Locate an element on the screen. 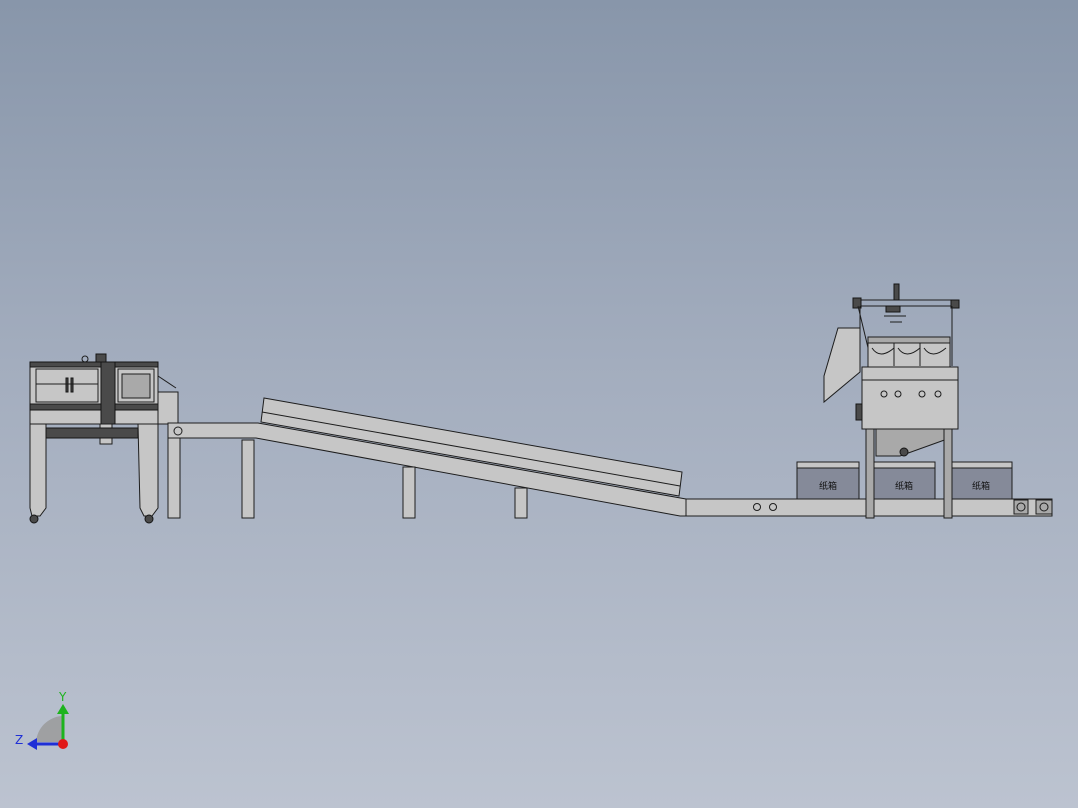  y-axis-head is located at coordinates (63, 709).